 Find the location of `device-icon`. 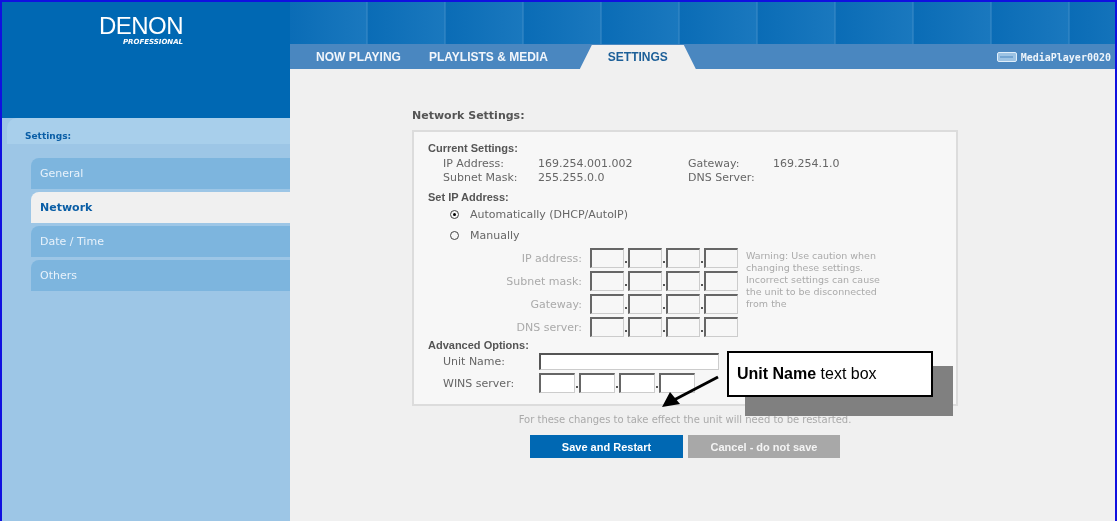

device-icon is located at coordinates (1006, 57).